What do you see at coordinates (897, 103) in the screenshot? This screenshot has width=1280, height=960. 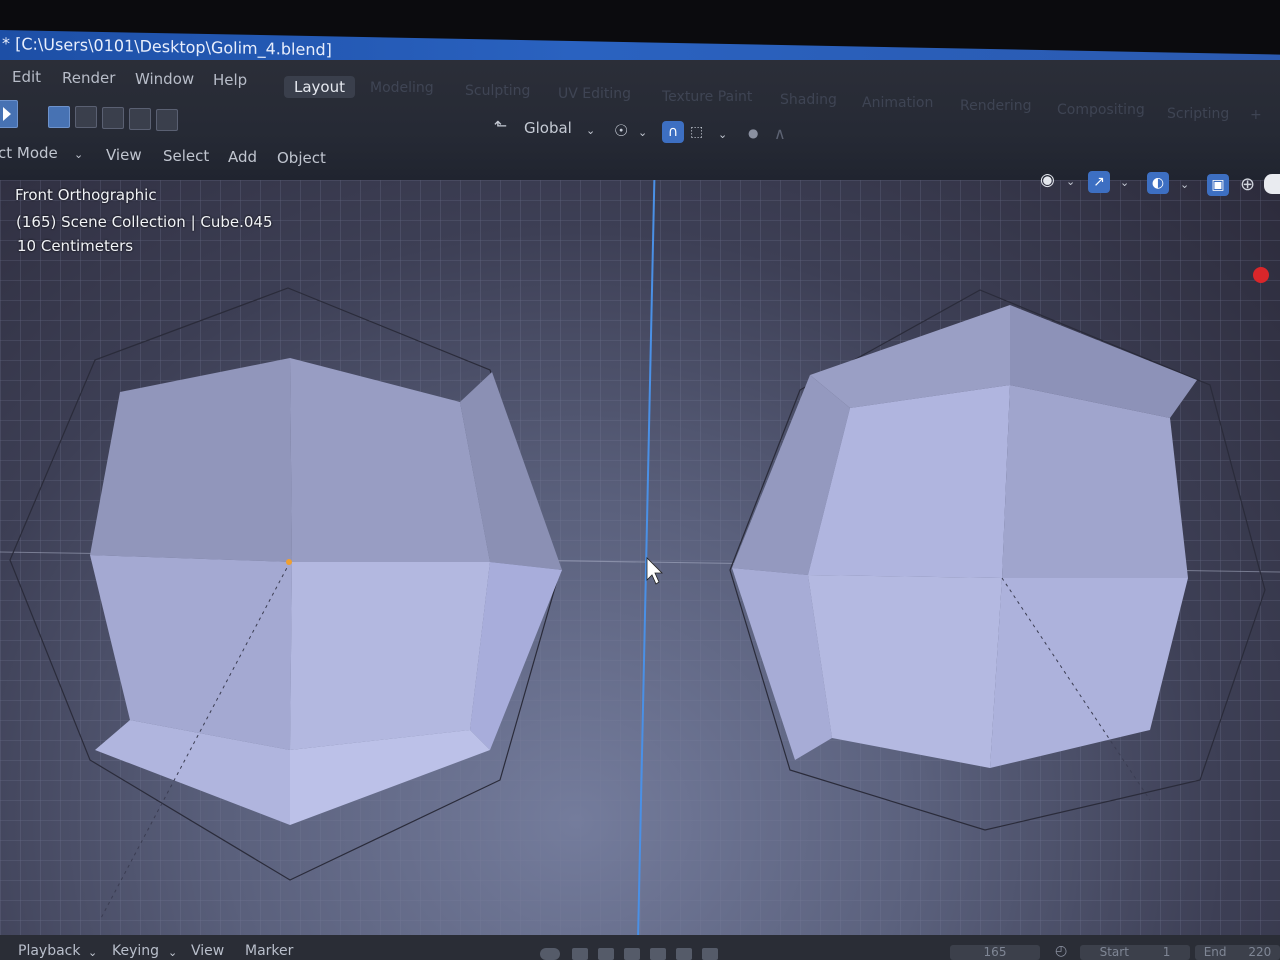 I see `tab-animation: Animation` at bounding box center [897, 103].